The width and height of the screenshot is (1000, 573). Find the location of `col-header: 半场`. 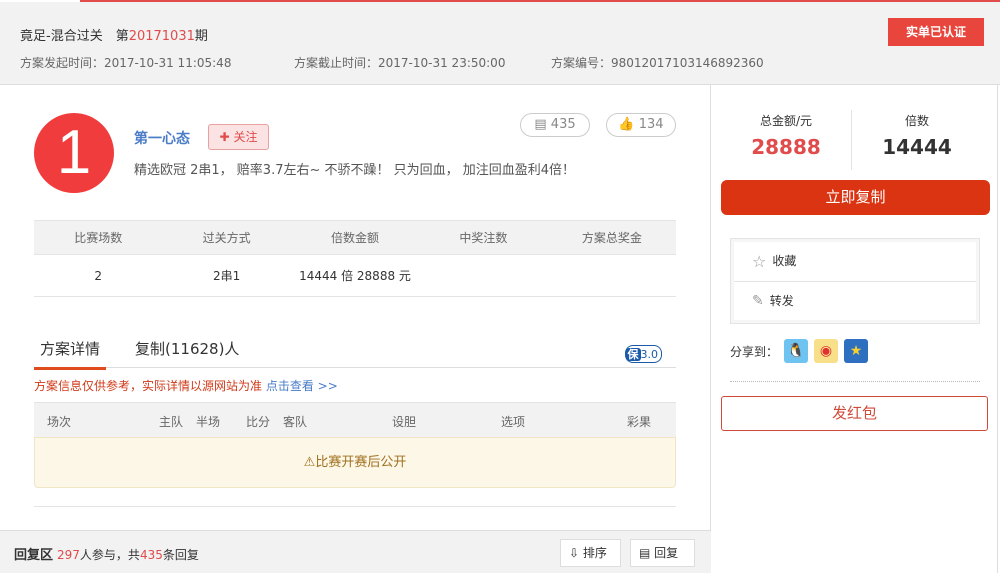

col-header: 半场 is located at coordinates (208, 422).